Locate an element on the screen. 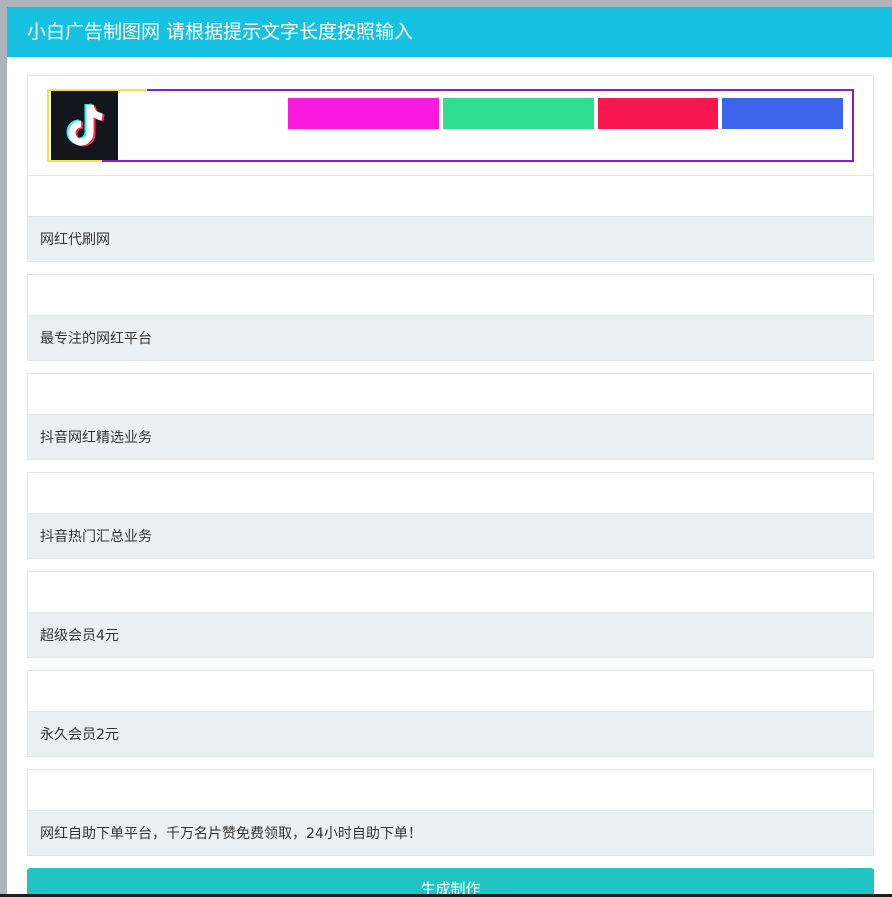 This screenshot has height=897, width=892. banner-block-magenta is located at coordinates (363, 113).